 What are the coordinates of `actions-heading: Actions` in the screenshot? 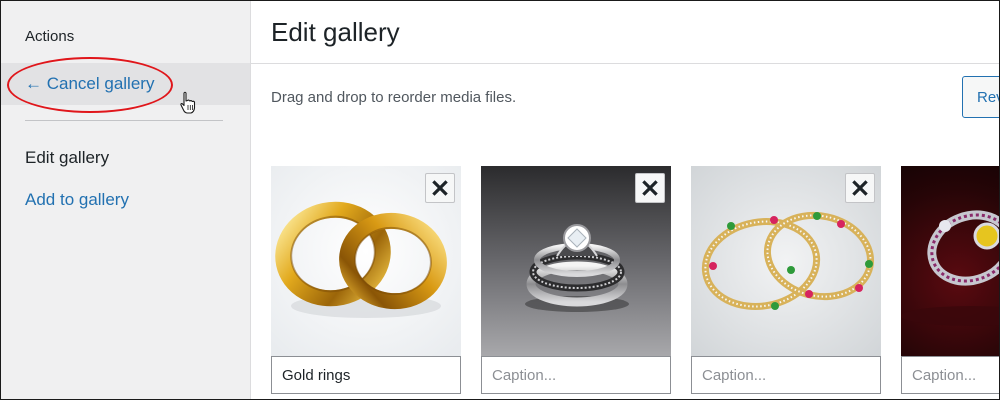 It's located at (50, 36).